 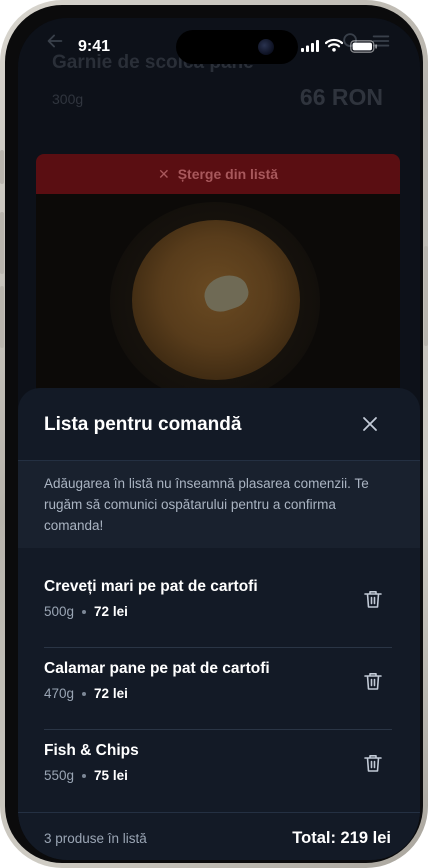 What do you see at coordinates (334, 45) in the screenshot?
I see `wifi-icon` at bounding box center [334, 45].